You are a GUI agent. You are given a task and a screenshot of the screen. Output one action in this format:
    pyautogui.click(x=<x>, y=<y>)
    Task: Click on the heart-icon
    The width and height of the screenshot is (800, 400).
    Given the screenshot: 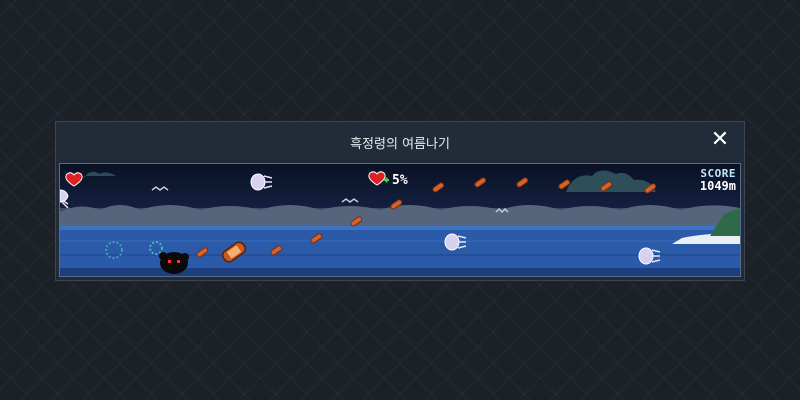 What is the action you would take?
    pyautogui.click(x=74, y=179)
    